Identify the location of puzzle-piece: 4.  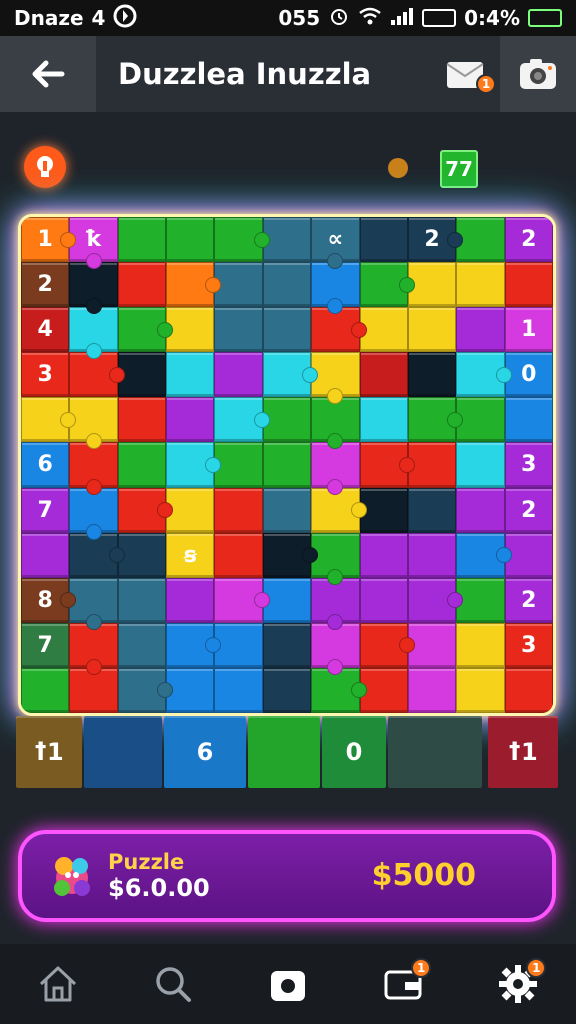
(45, 330).